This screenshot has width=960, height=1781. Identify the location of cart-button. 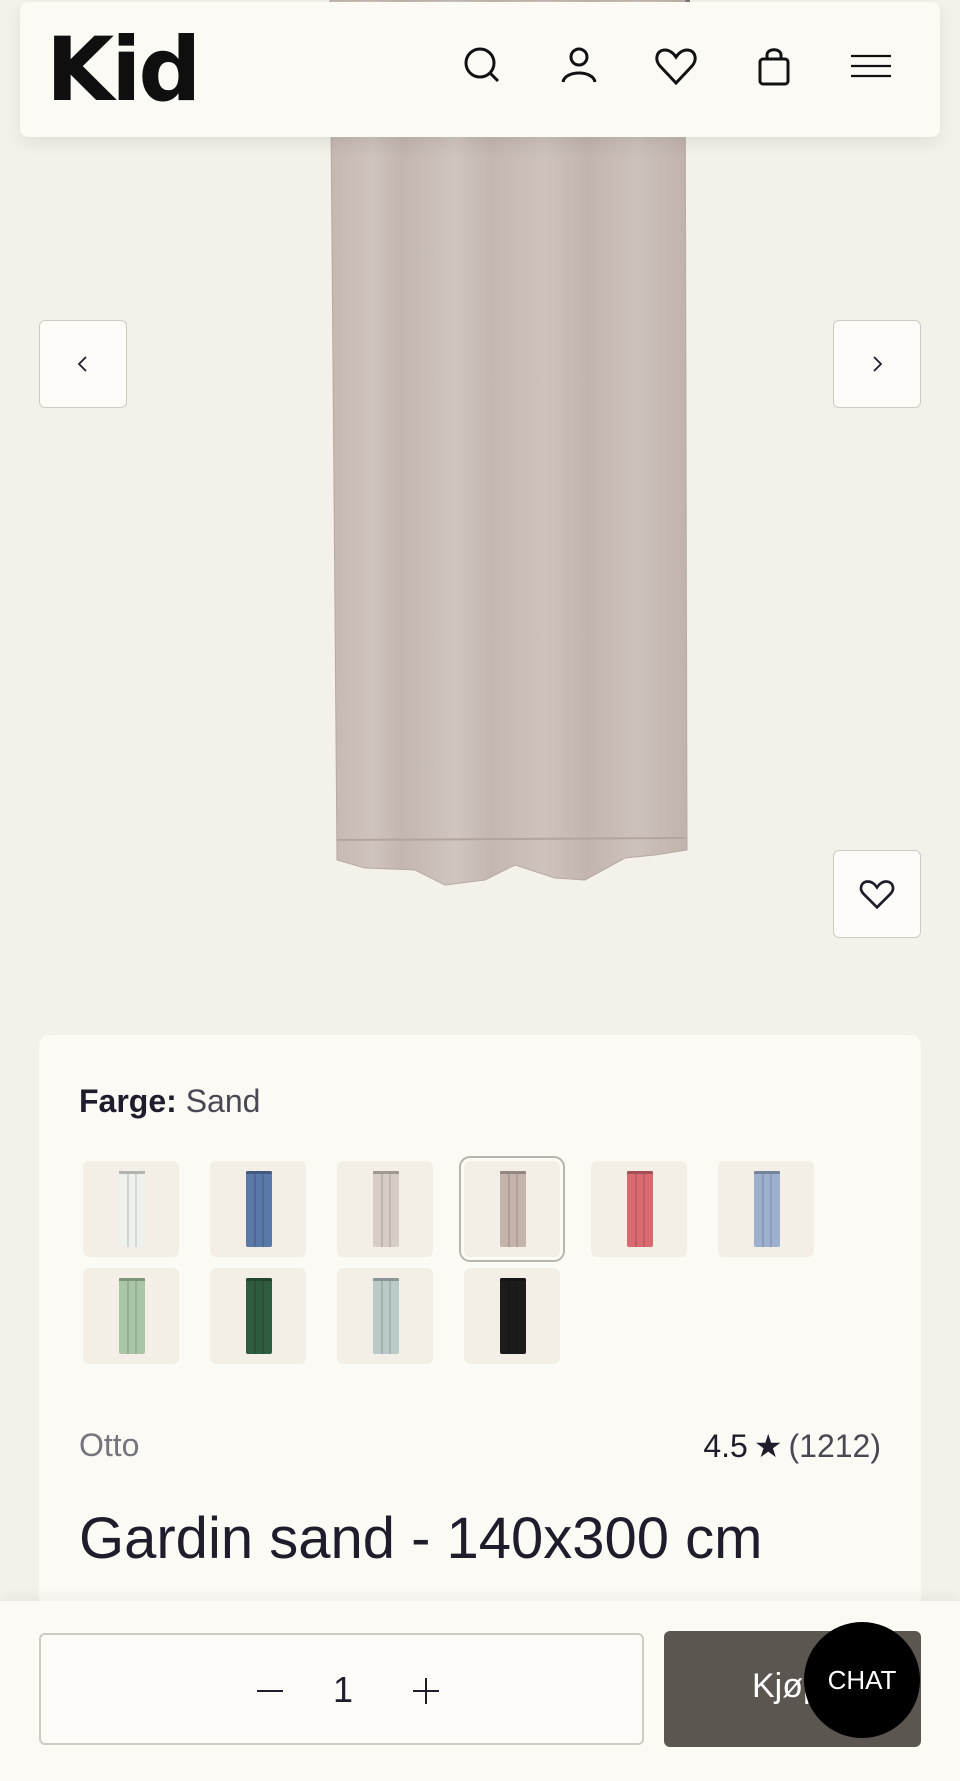
(774, 66).